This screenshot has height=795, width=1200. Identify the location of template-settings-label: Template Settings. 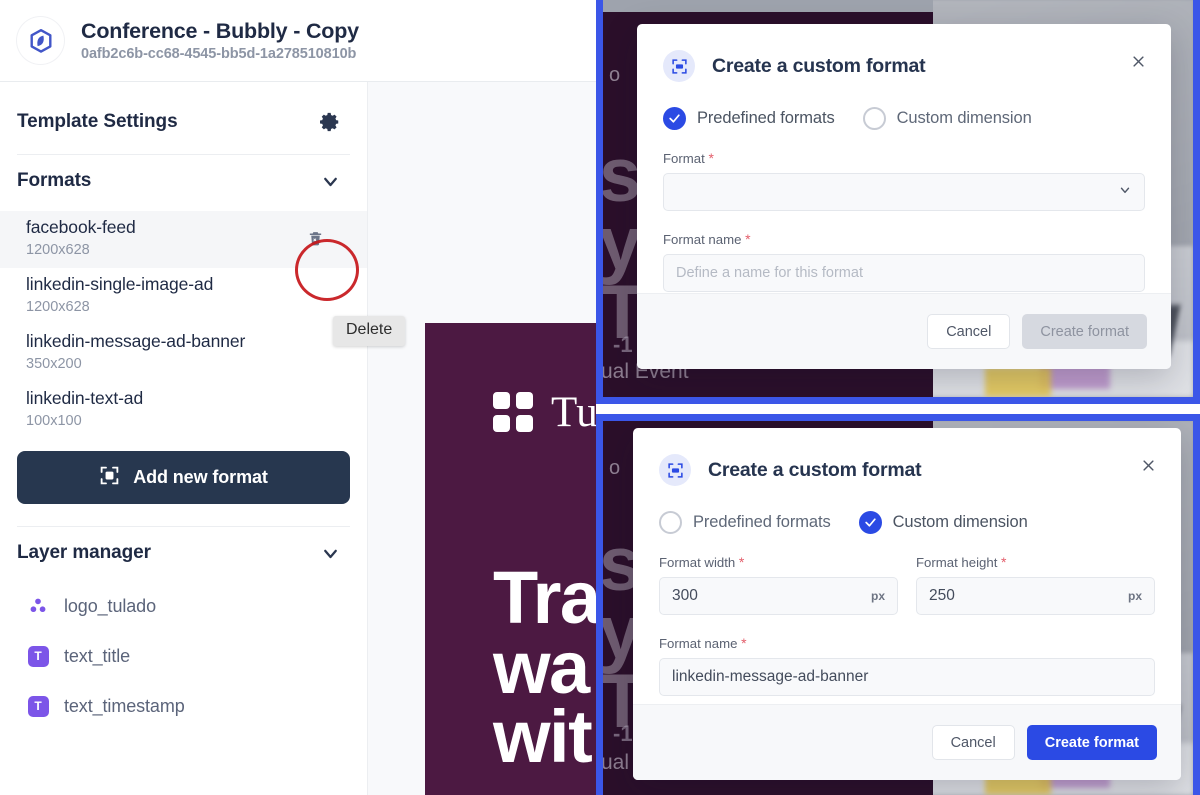
(97, 121).